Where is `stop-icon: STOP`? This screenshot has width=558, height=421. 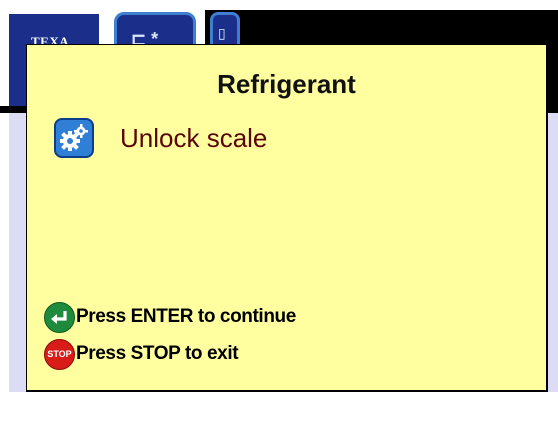
stop-icon: STOP is located at coordinates (59, 354).